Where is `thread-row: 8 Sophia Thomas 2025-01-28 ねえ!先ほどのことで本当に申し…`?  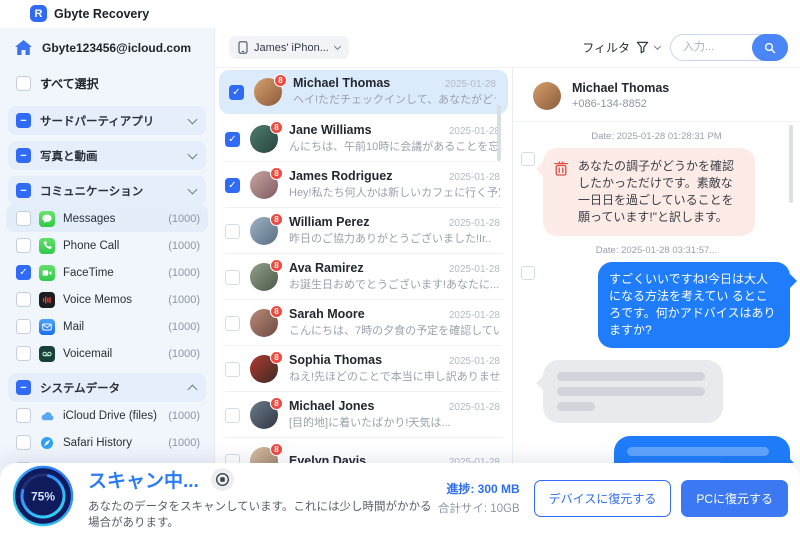
thread-row: 8 Sophia Thomas 2025-01-28 ねえ!先ほどのことで本当に申し… is located at coordinates (363, 369).